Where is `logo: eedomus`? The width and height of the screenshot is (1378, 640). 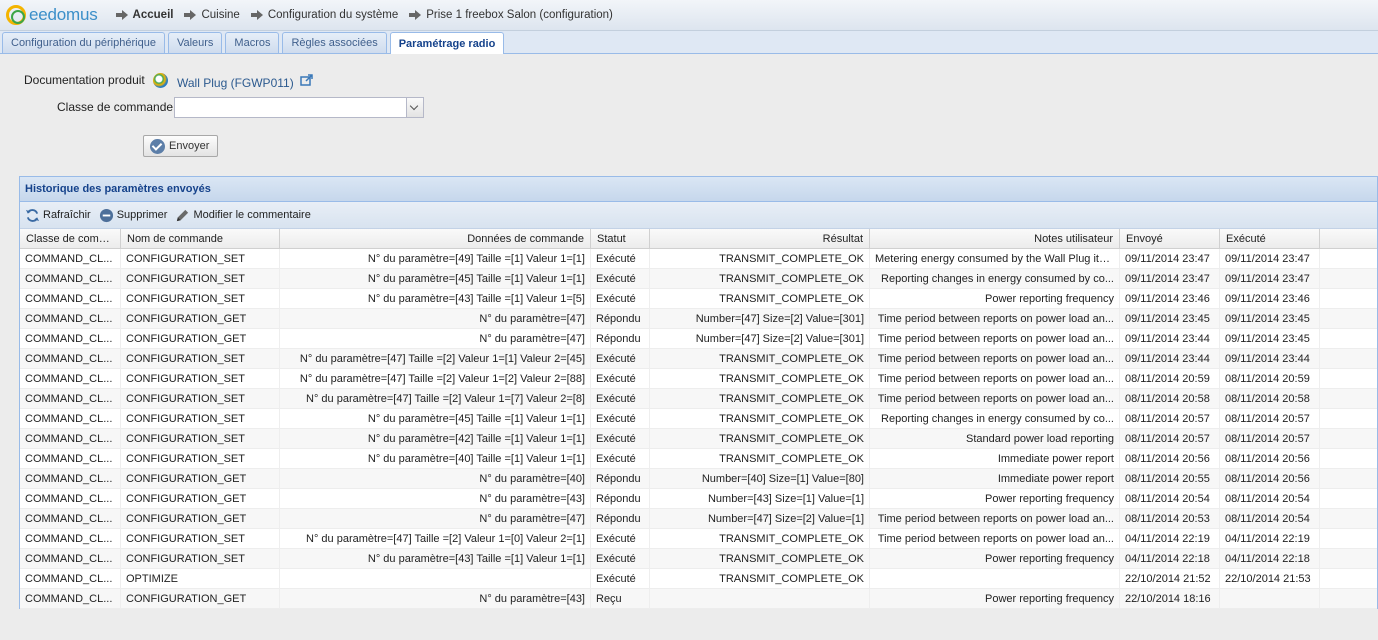
logo: eedomus is located at coordinates (52, 15).